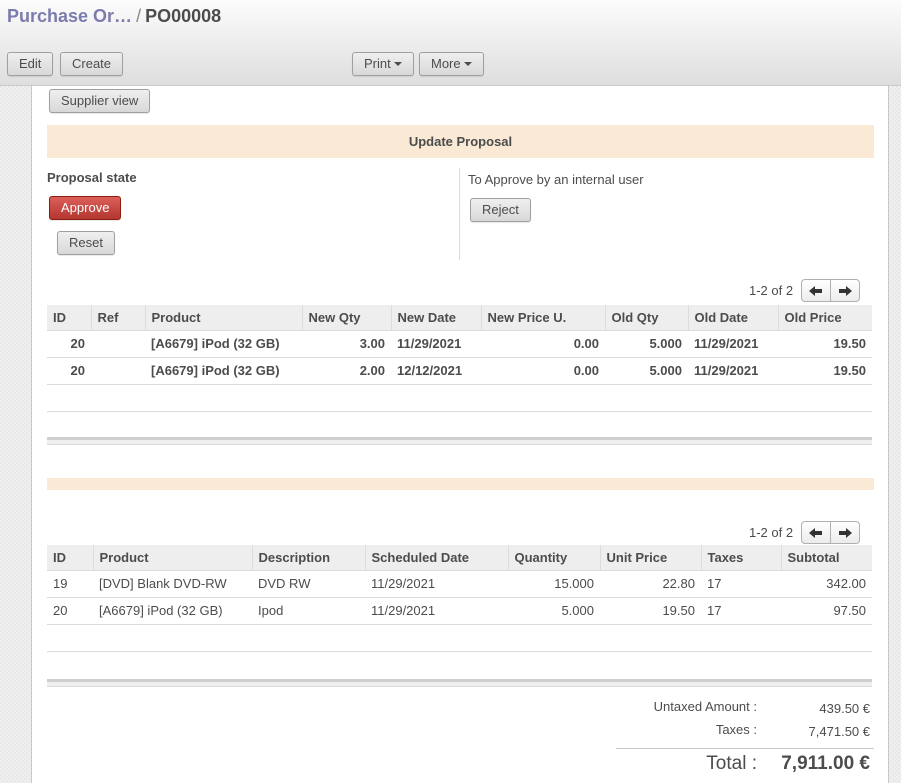 This screenshot has height=783, width=901. Describe the element at coordinates (308, 558) in the screenshot. I see `column-header-description: Description` at that location.